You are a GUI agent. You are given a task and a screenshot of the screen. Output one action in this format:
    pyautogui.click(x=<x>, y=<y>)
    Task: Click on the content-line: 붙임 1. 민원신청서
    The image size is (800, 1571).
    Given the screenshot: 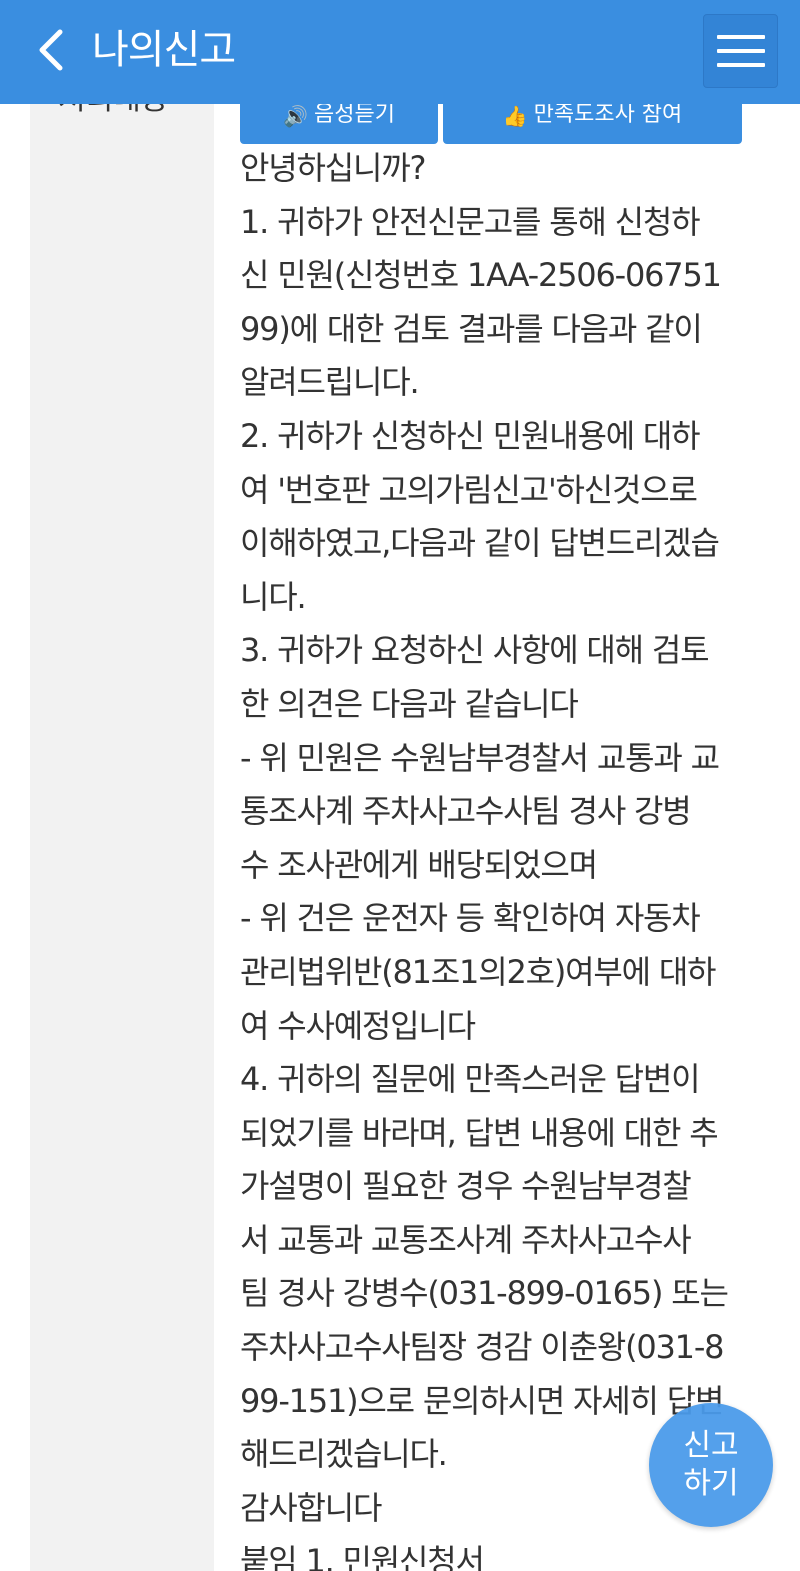 What is the action you would take?
    pyautogui.click(x=362, y=1556)
    